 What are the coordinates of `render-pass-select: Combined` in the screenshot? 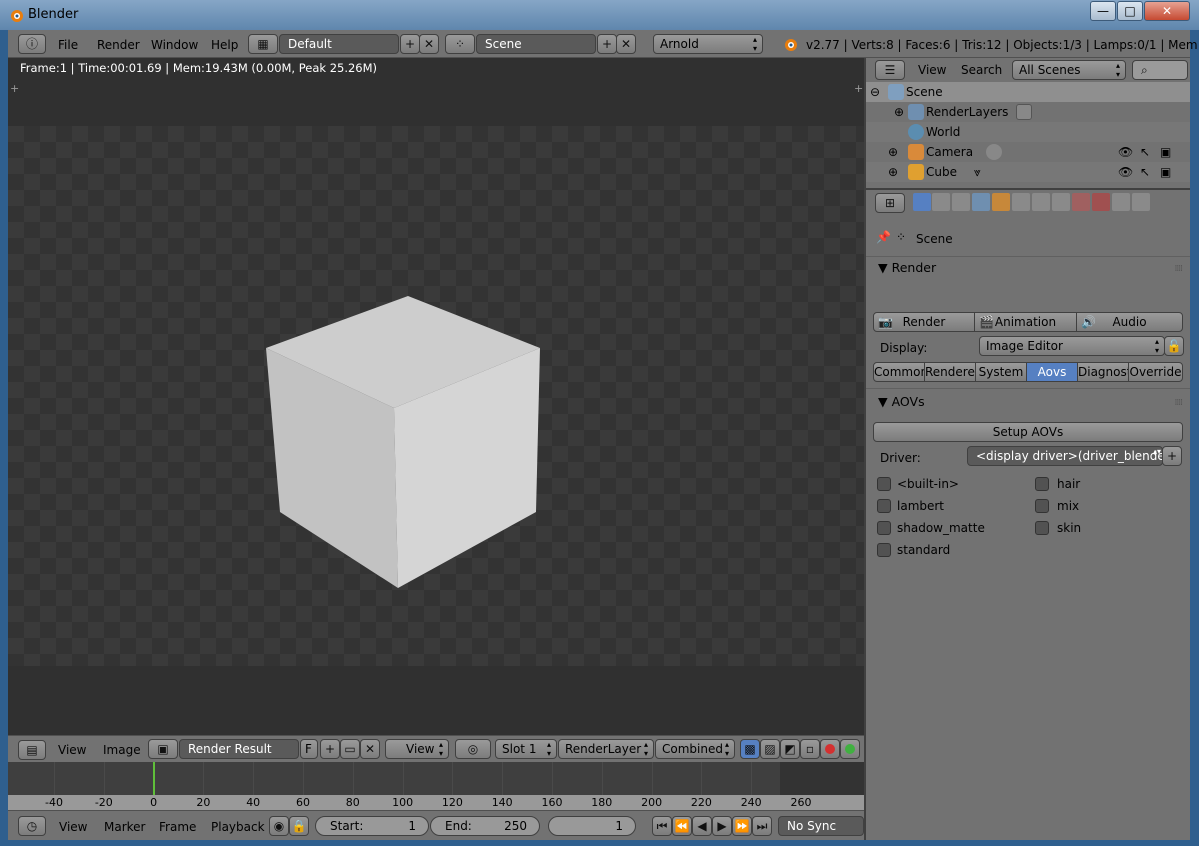 It's located at (695, 749).